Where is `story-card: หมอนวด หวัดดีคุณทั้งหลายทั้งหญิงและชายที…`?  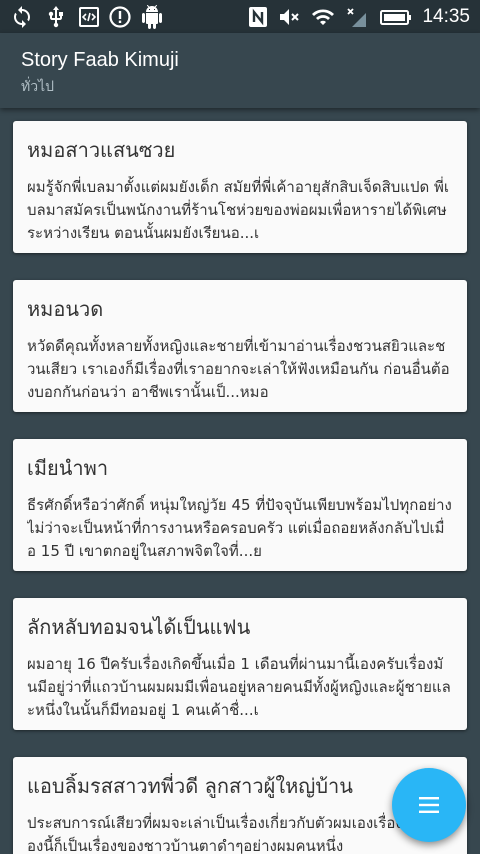
story-card: หมอนวด หวัดดีคุณทั้งหลายทั้งหญิงและชายที… is located at coordinates (240, 346).